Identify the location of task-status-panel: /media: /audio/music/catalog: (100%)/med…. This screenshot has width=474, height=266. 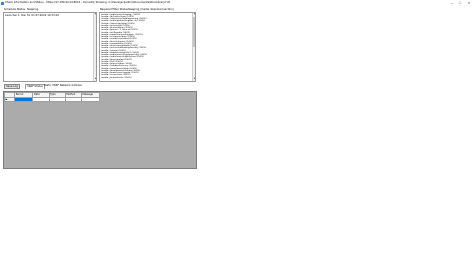
(147, 47).